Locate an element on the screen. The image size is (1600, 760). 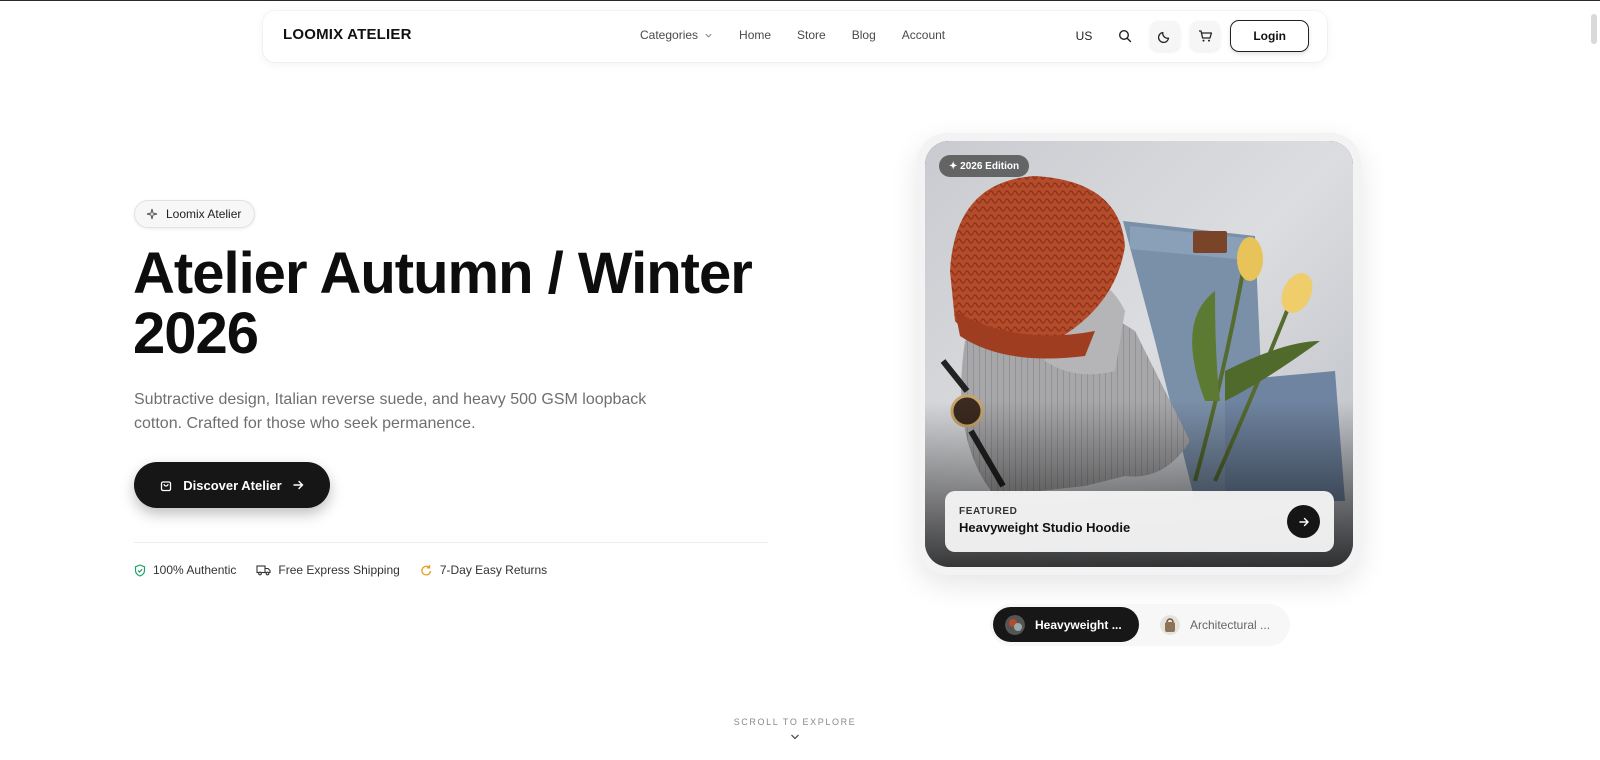
feature-shipping-label: Free Express Shipping is located at coordinates (339, 570).